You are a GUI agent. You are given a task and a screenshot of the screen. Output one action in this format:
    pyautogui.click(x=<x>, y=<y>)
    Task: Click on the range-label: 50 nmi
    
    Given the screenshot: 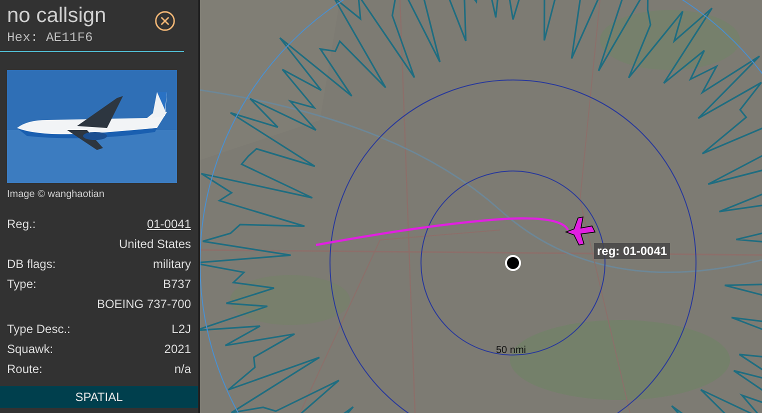 What is the action you would take?
    pyautogui.click(x=511, y=350)
    